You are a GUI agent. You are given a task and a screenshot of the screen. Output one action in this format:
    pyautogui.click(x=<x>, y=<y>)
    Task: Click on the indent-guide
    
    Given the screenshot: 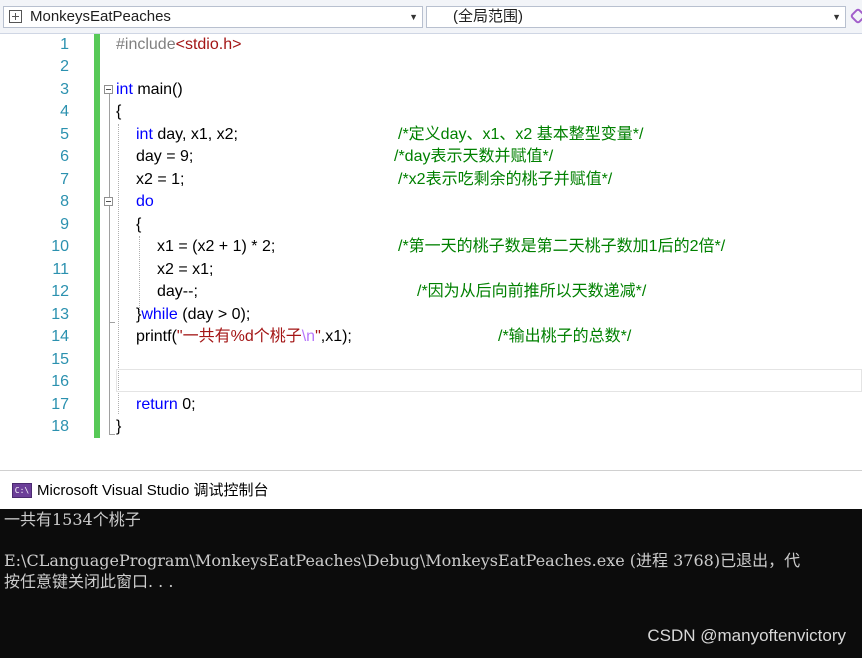 What is the action you would take?
    pyautogui.click(x=139, y=274)
    